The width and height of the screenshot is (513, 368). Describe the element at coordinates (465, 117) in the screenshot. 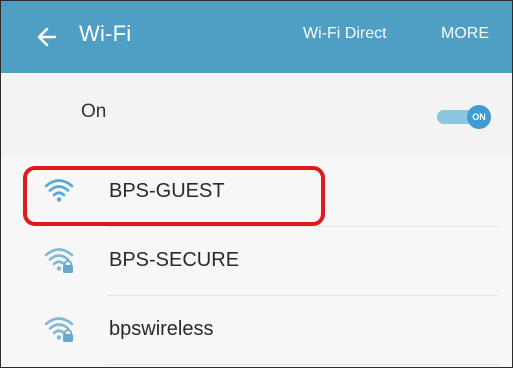

I see `wifi-switch: ON` at that location.